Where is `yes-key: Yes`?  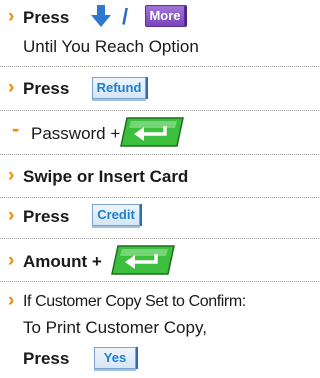 yes-key: Yes is located at coordinates (115, 358).